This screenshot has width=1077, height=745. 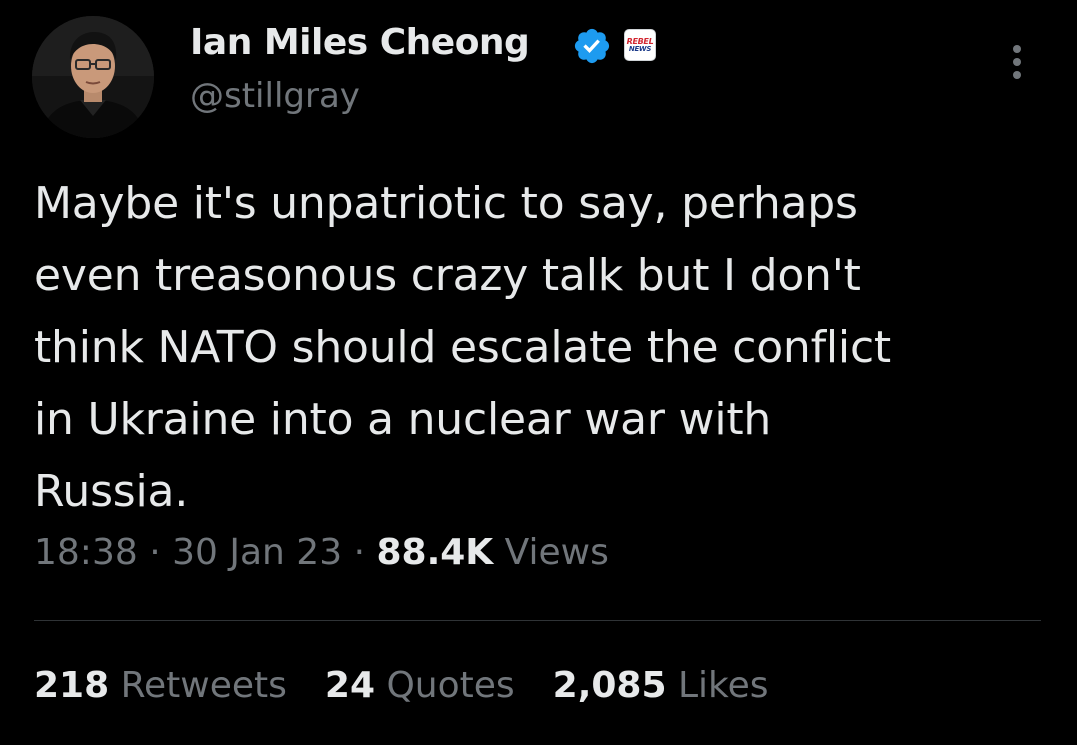 I want to click on affiliation-badge-line2: NEWS, so click(x=640, y=48).